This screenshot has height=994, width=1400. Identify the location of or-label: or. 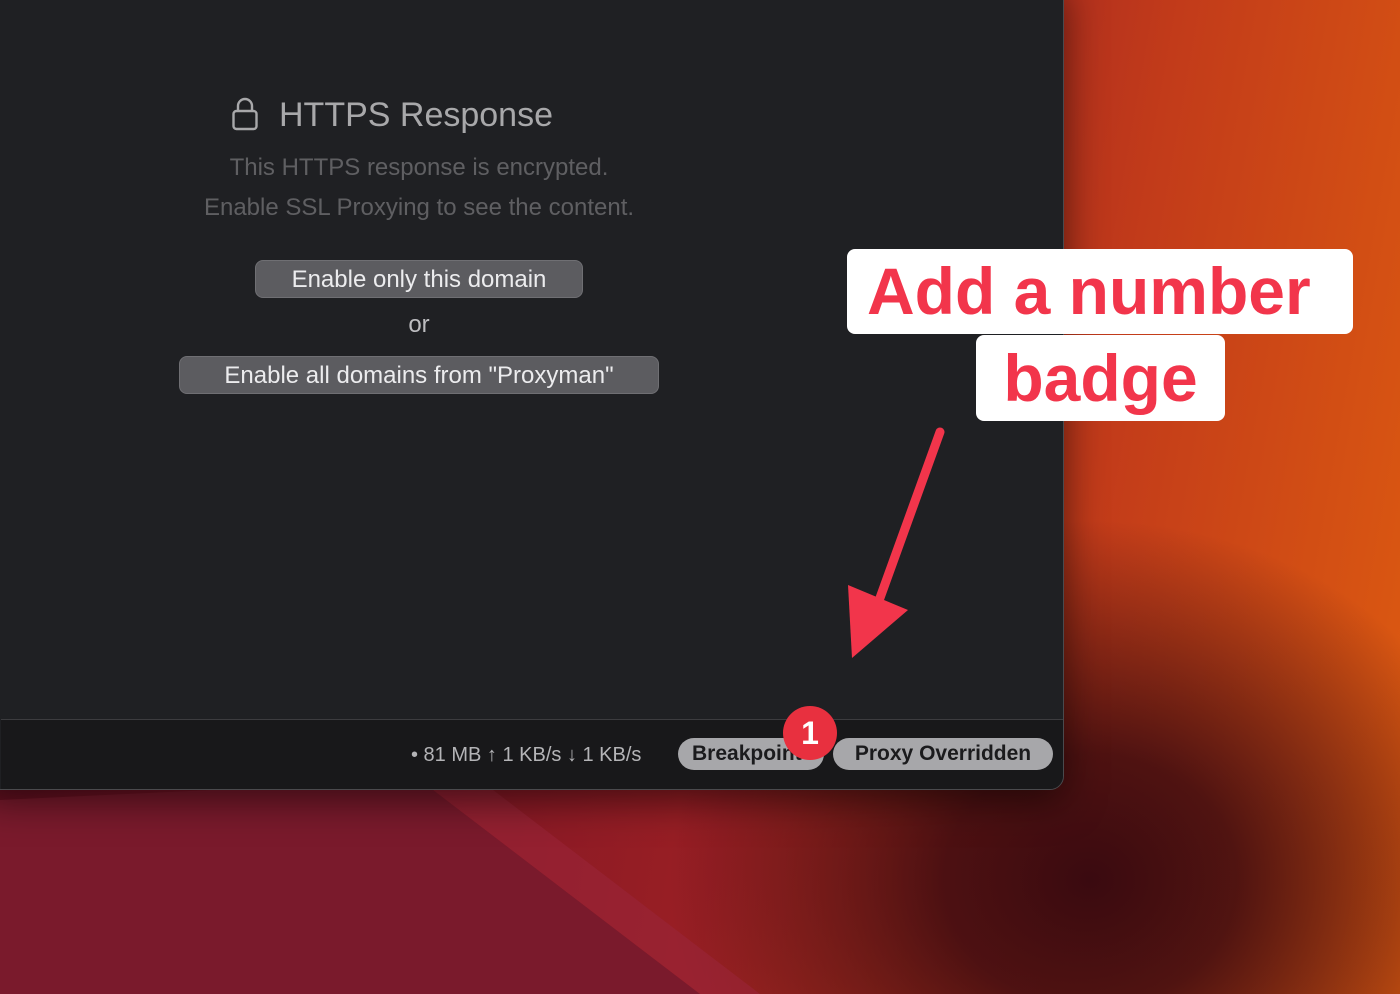
(419, 324).